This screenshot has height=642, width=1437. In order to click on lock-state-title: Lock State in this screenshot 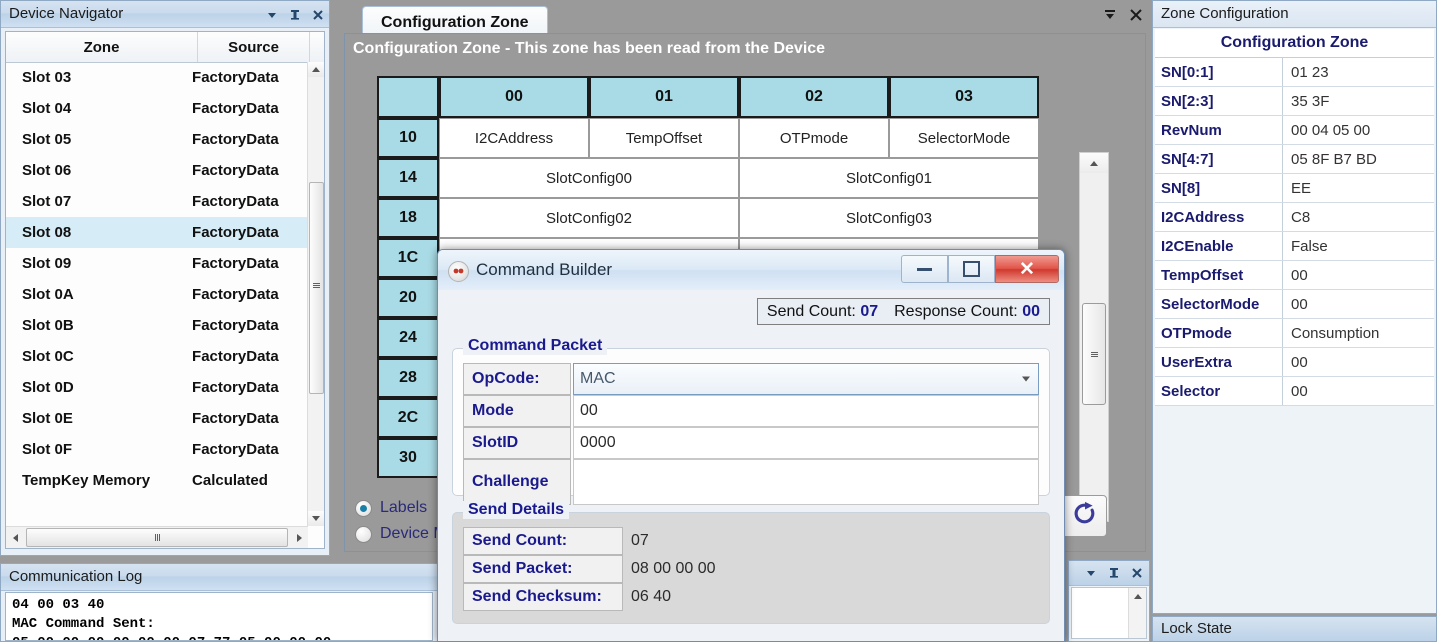, I will do `click(1196, 628)`.